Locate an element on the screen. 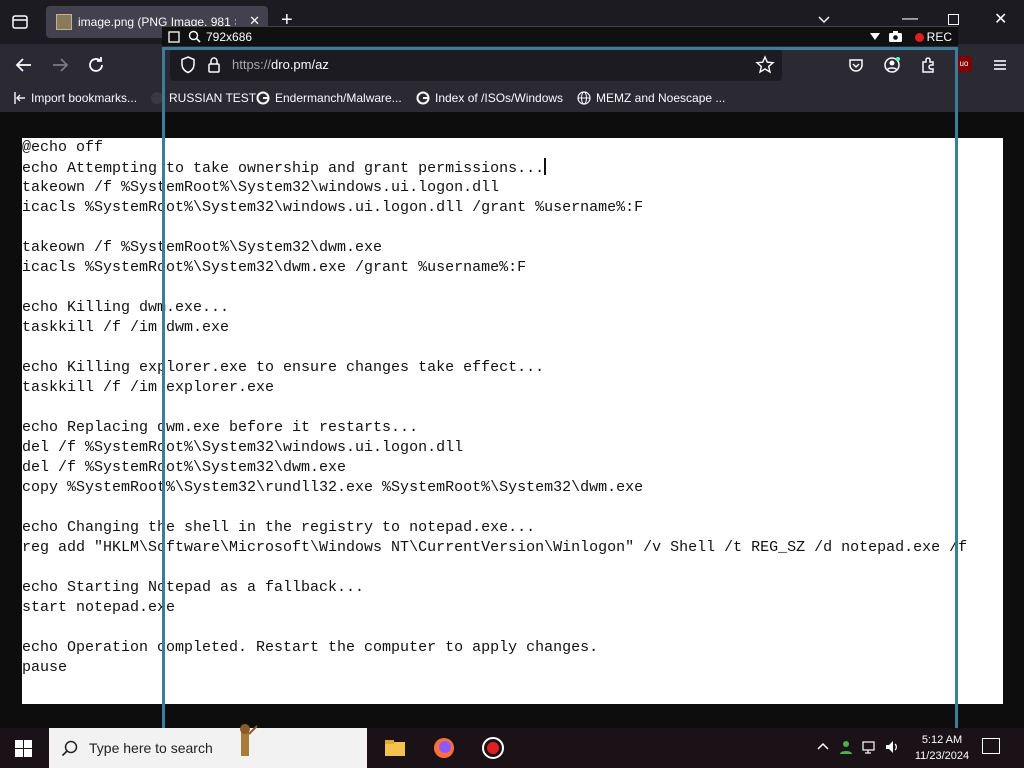 The height and width of the screenshot is (768, 1024). clock-date: 11/23/2024 is located at coordinates (942, 756).